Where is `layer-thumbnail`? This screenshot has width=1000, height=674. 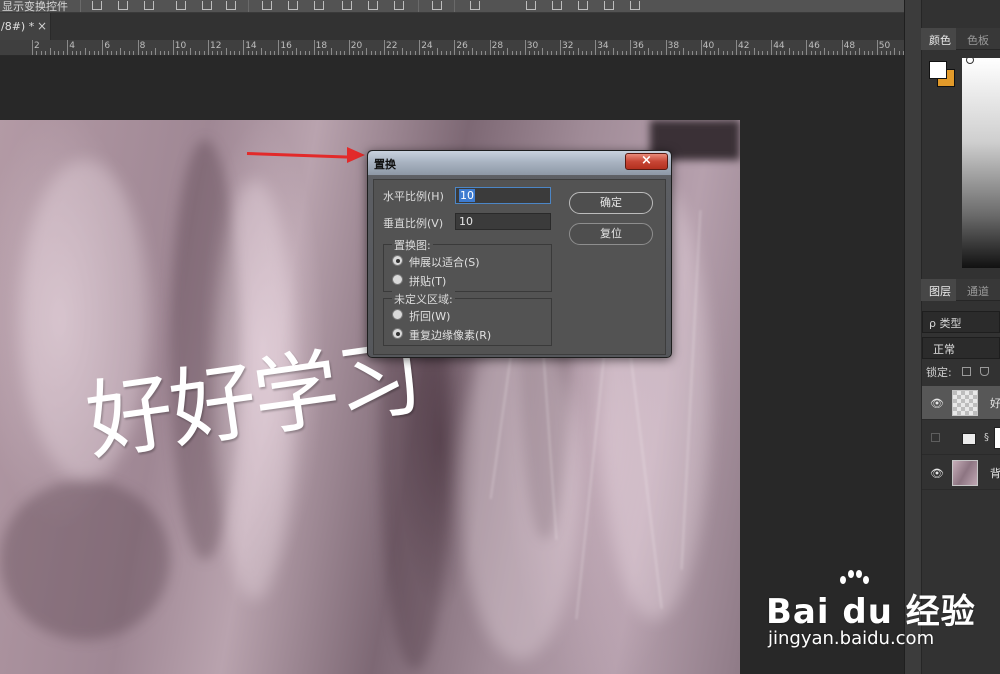 layer-thumbnail is located at coordinates (965, 473).